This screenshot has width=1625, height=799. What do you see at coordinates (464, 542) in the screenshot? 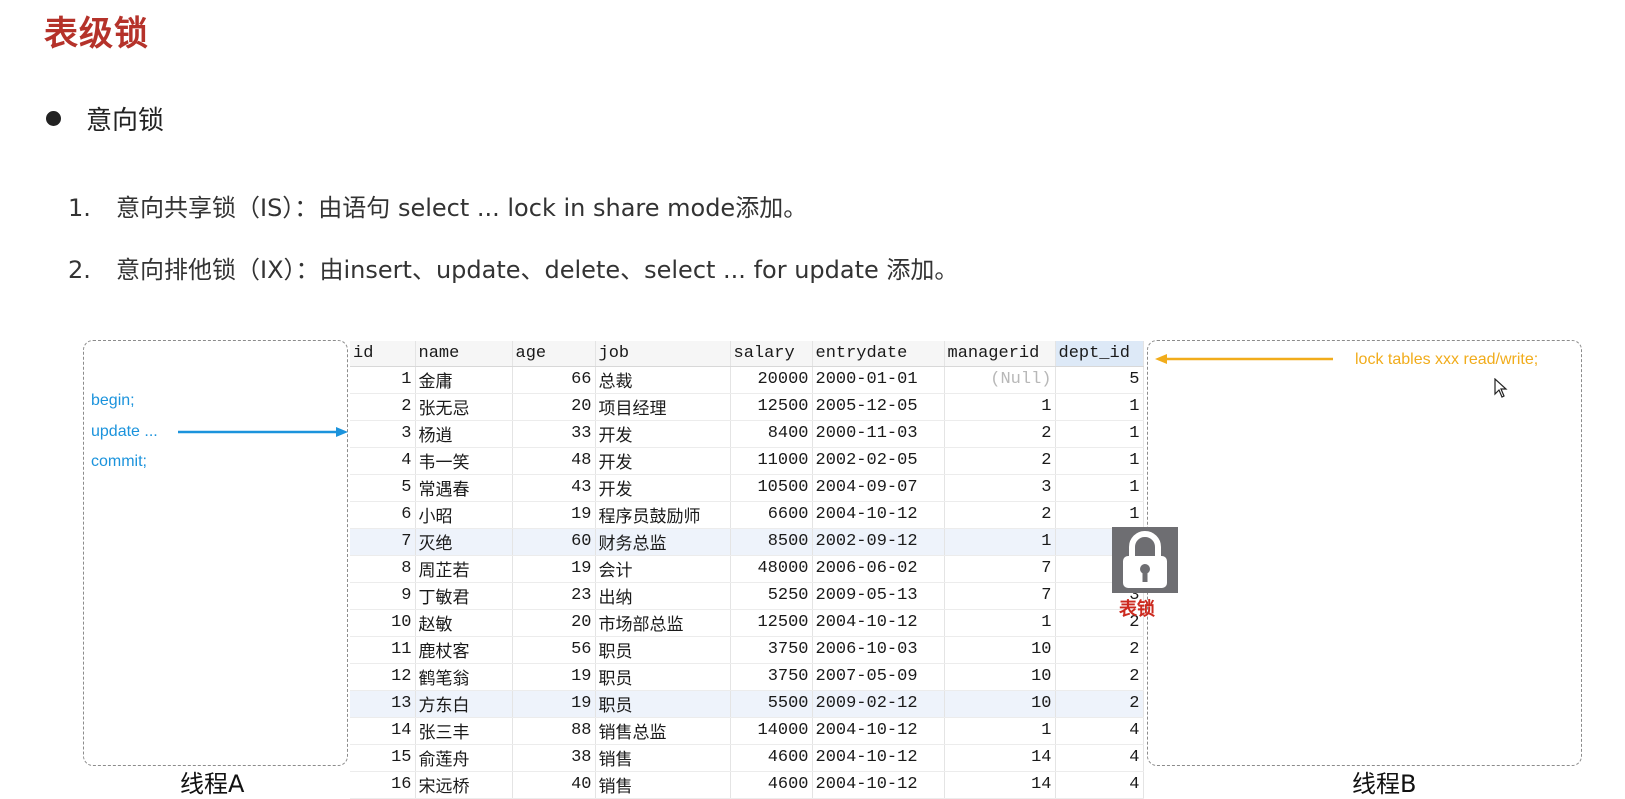
I see `cell-name: 灭绝` at bounding box center [464, 542].